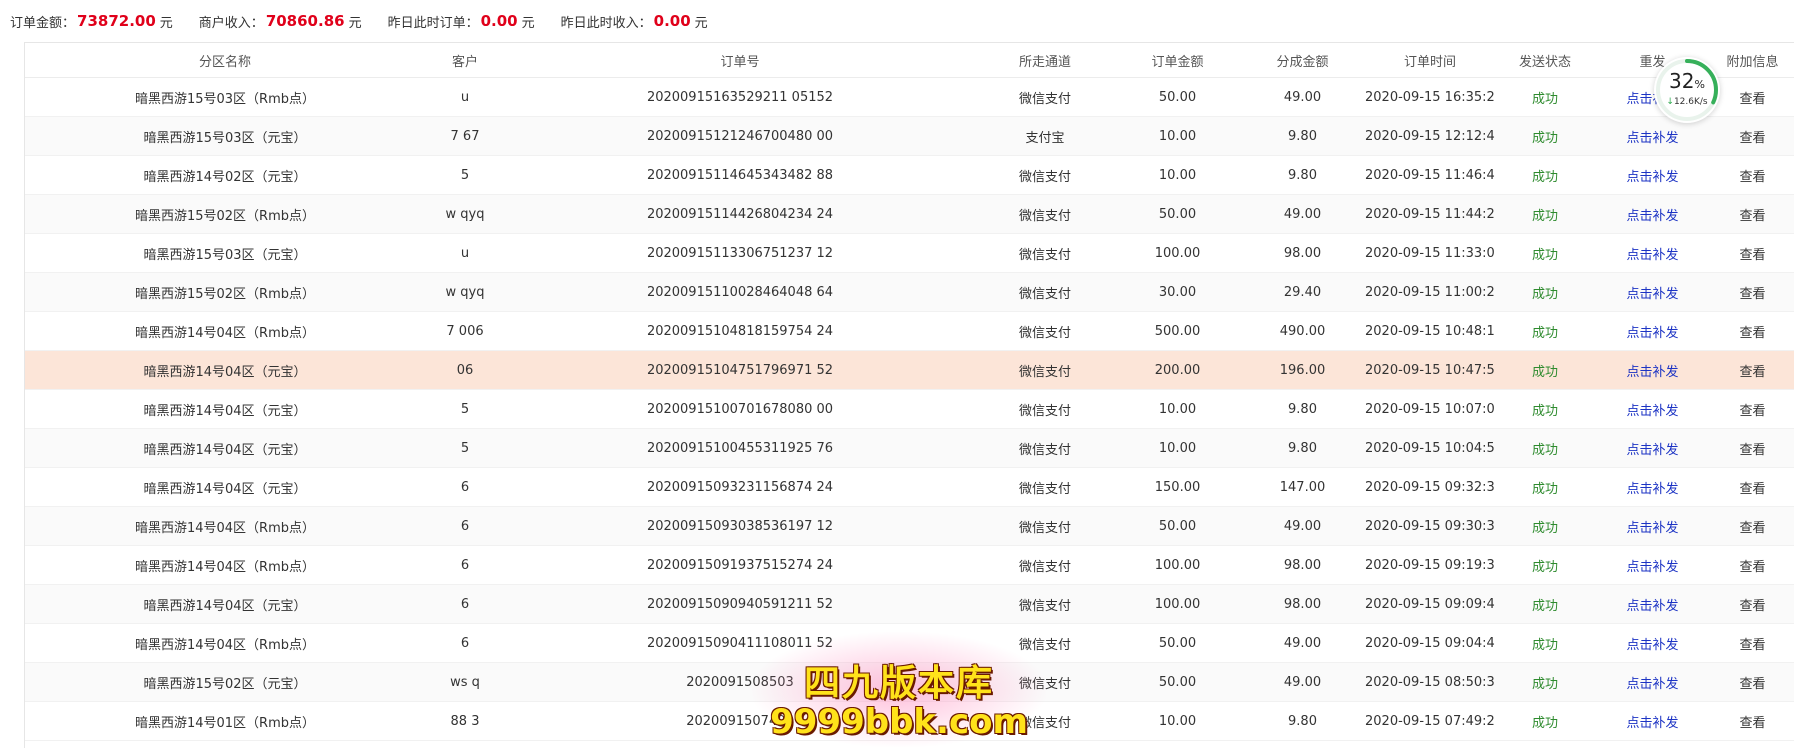  I want to click on table-cell: 20200915114426804234 24, so click(740, 214).